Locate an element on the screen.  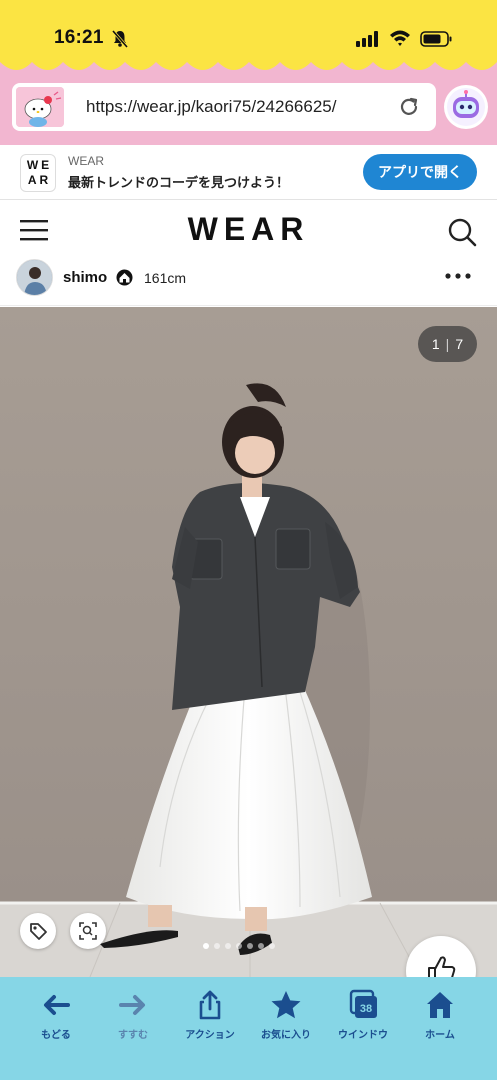
banner-app-name: WEAR is located at coordinates (86, 161).